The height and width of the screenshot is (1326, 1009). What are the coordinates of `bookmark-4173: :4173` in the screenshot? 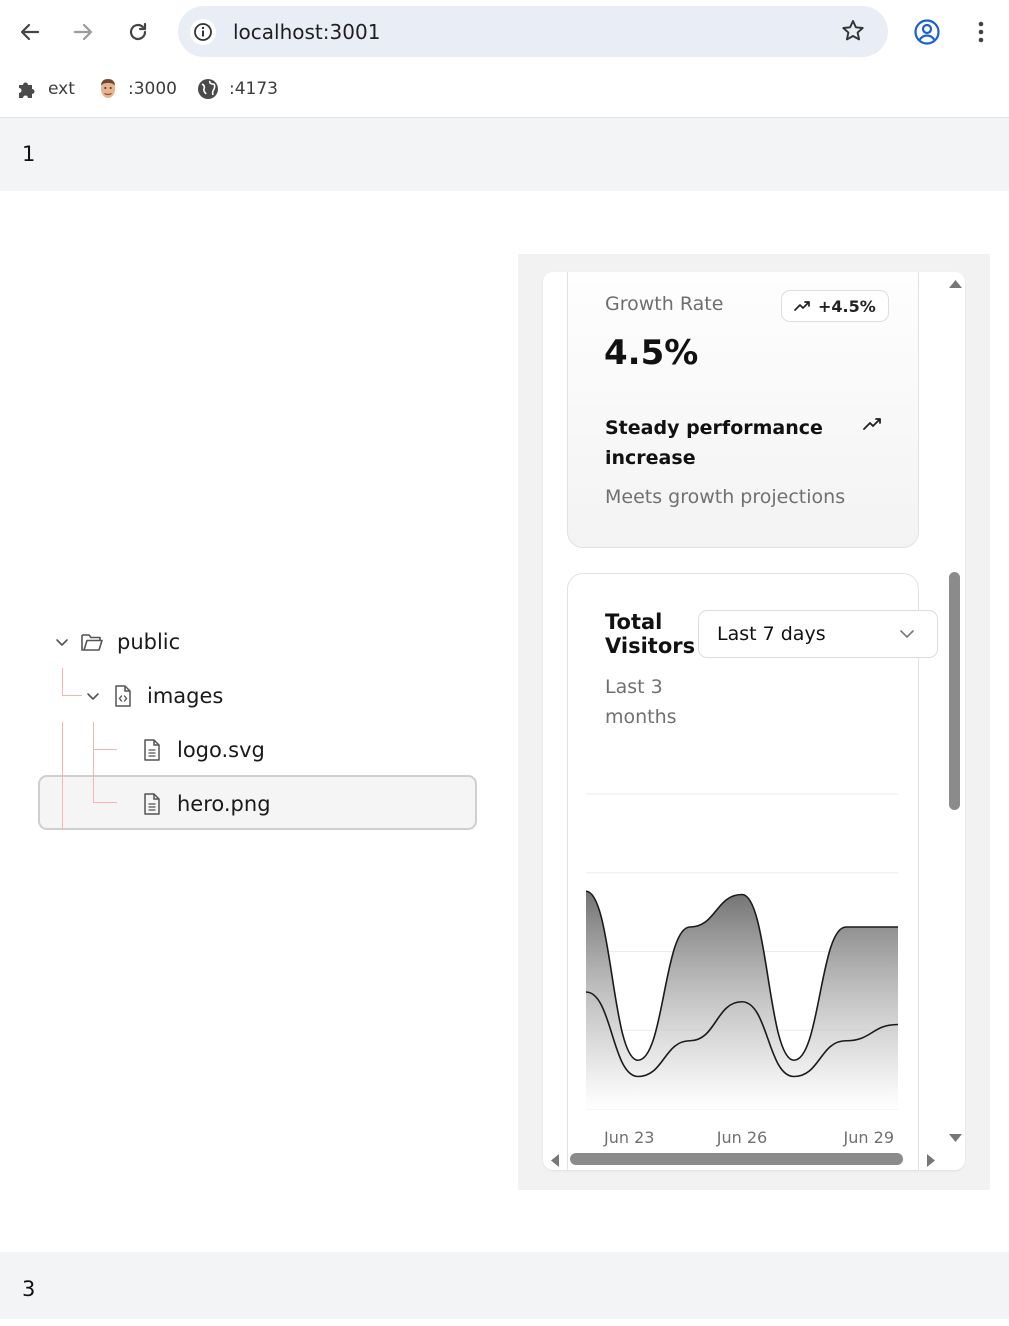 It's located at (237, 89).